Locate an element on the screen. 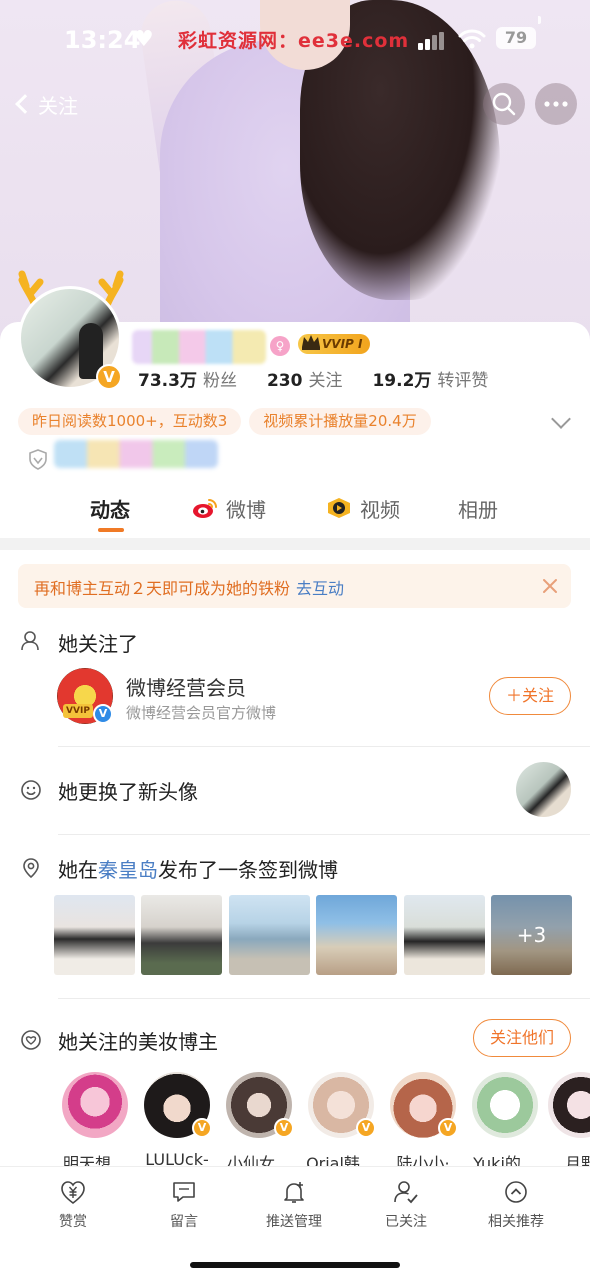 This screenshot has width=590, height=1280. crown-icon is located at coordinates (311, 342).